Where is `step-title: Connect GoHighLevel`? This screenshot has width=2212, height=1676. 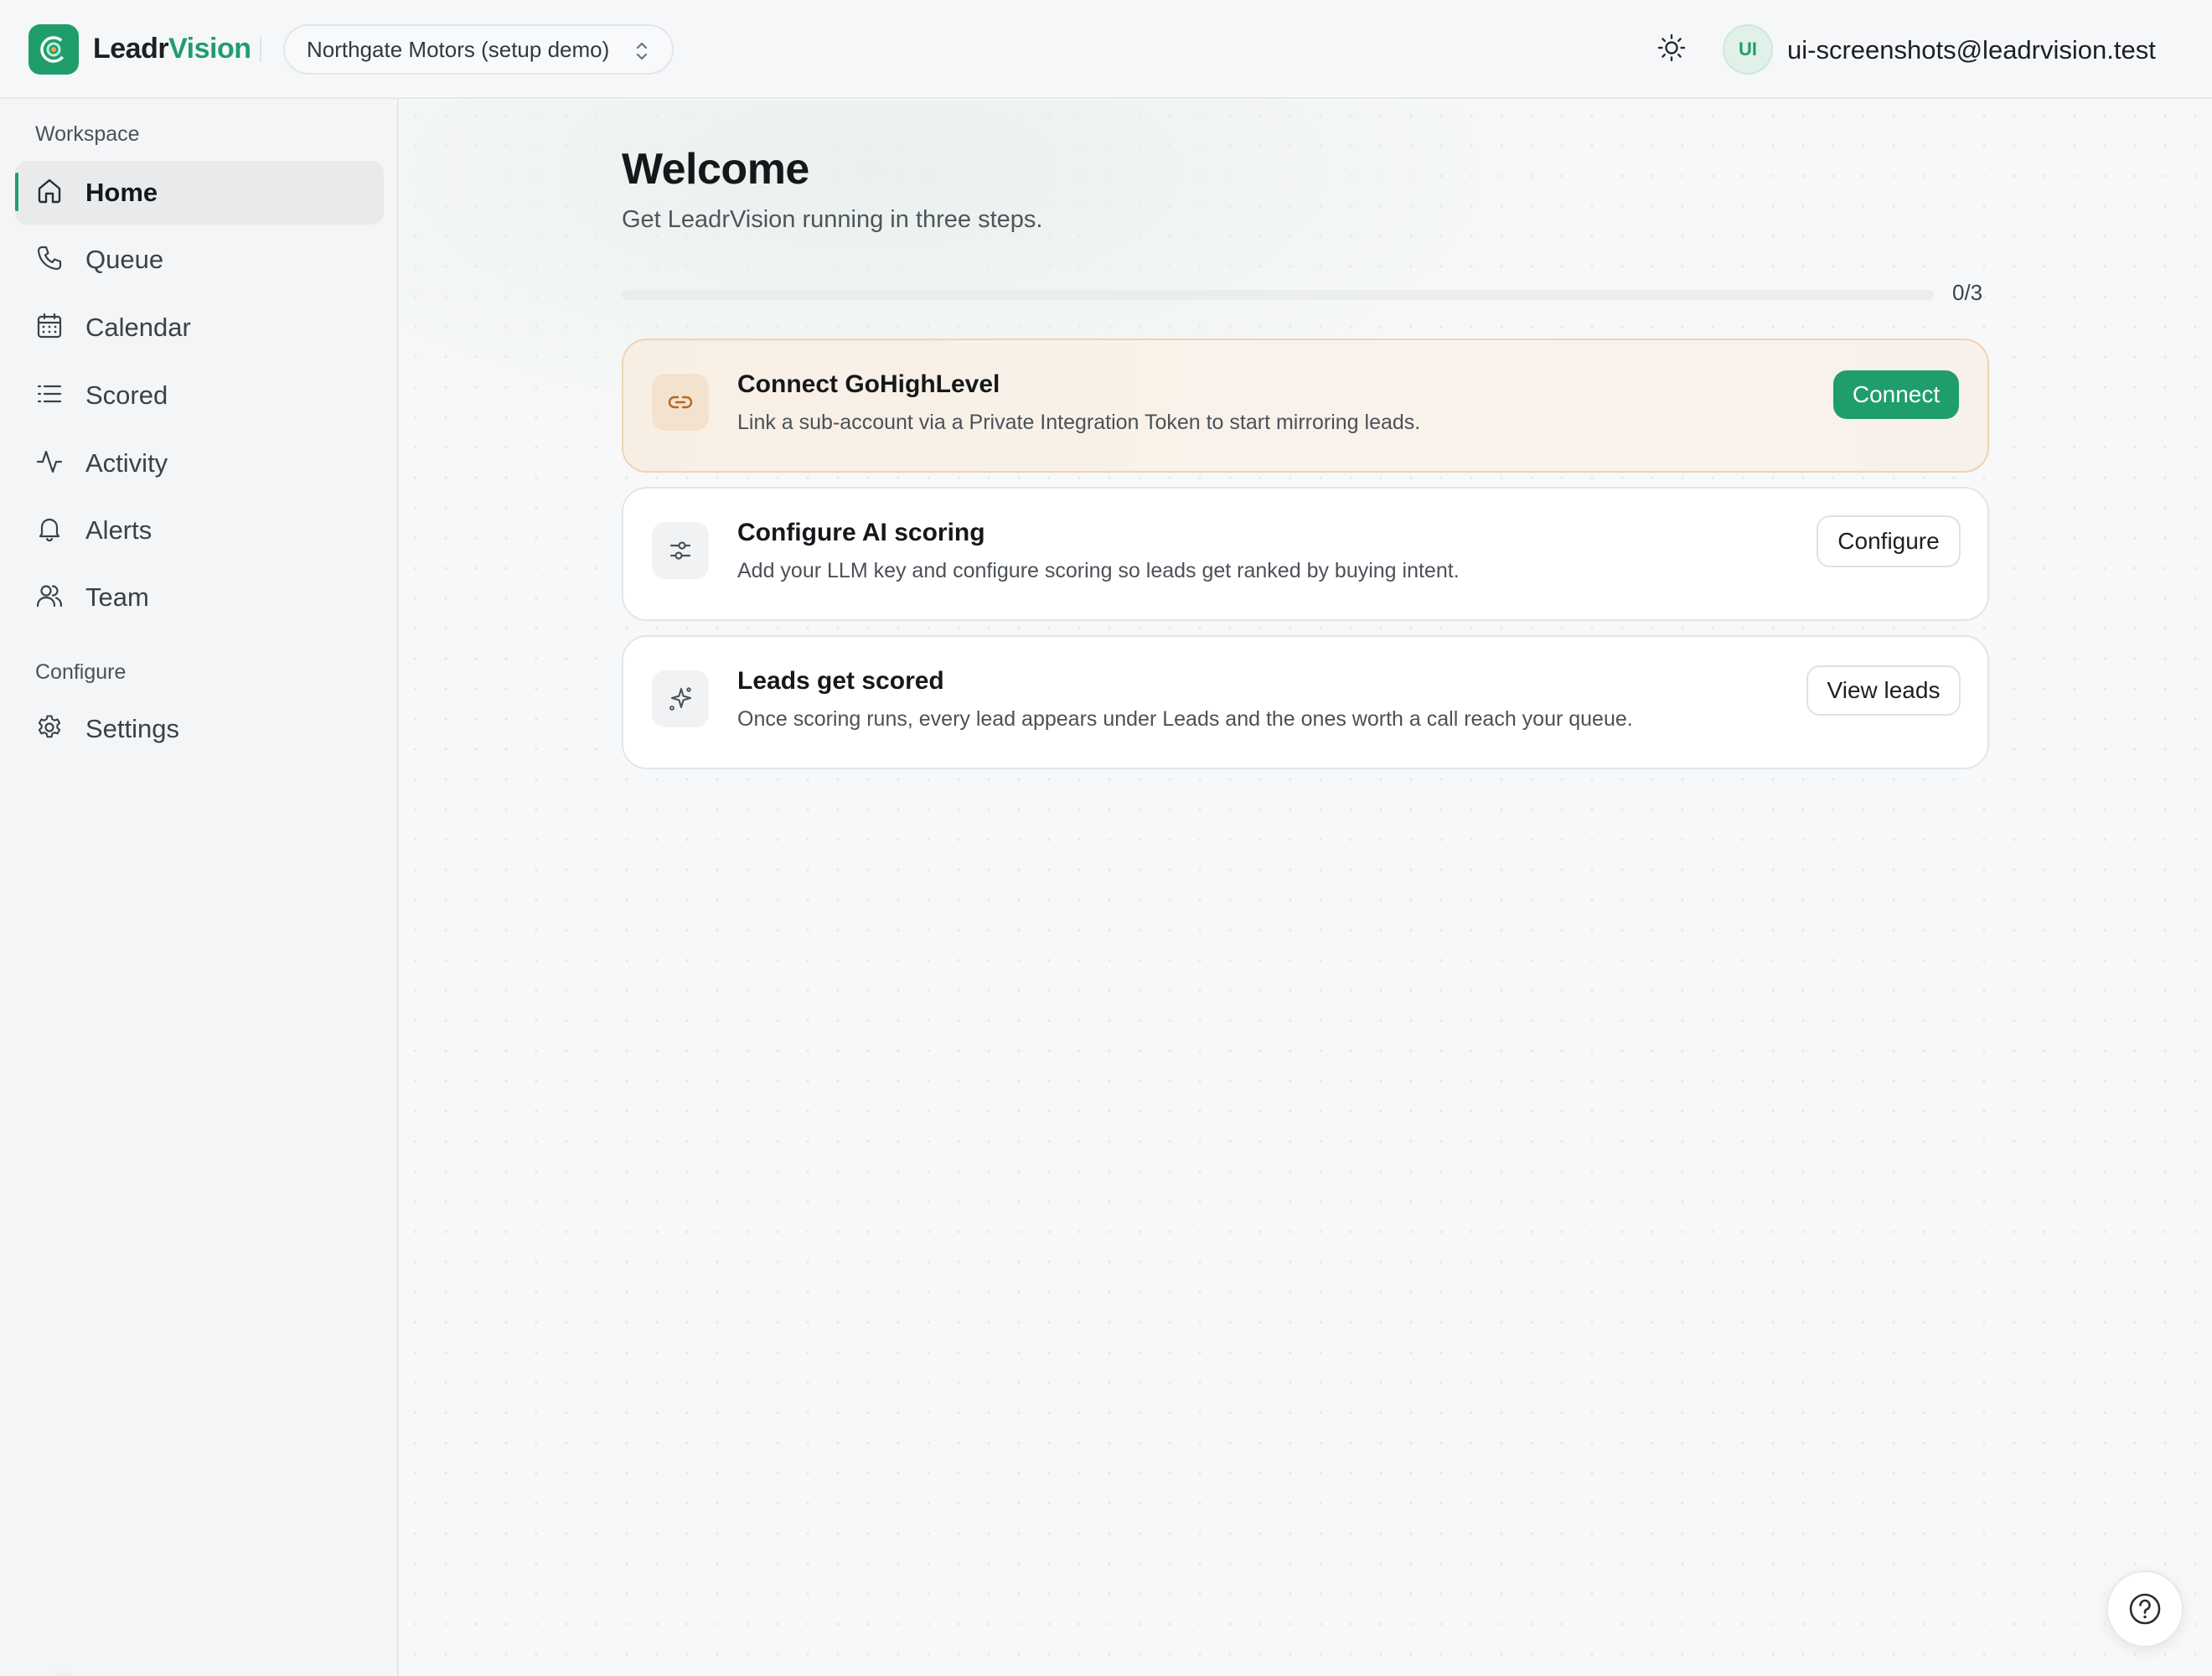
step-title: Connect GoHighLevel is located at coordinates (868, 384).